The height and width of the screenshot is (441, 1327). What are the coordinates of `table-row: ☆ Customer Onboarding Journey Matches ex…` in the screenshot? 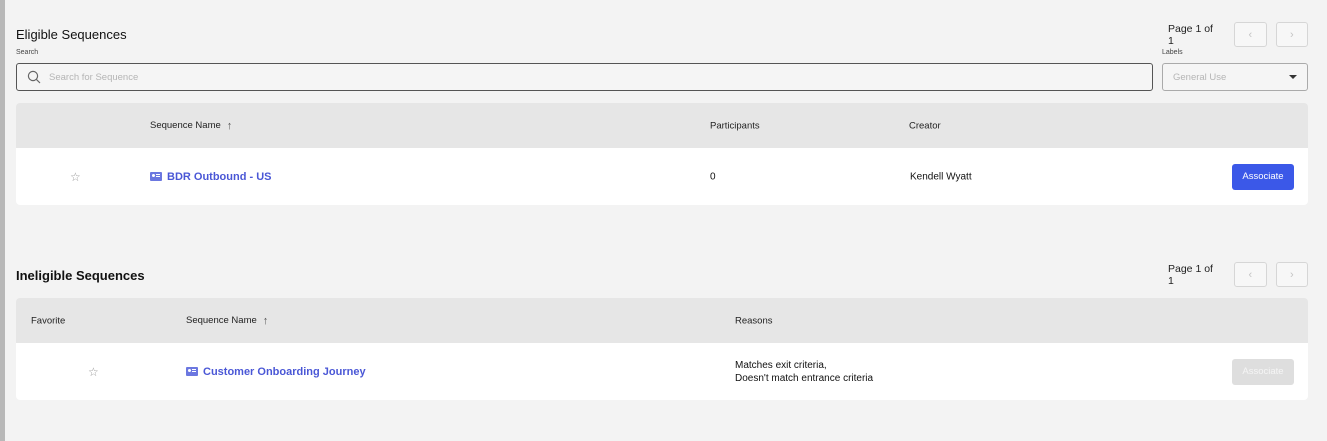 It's located at (662, 371).